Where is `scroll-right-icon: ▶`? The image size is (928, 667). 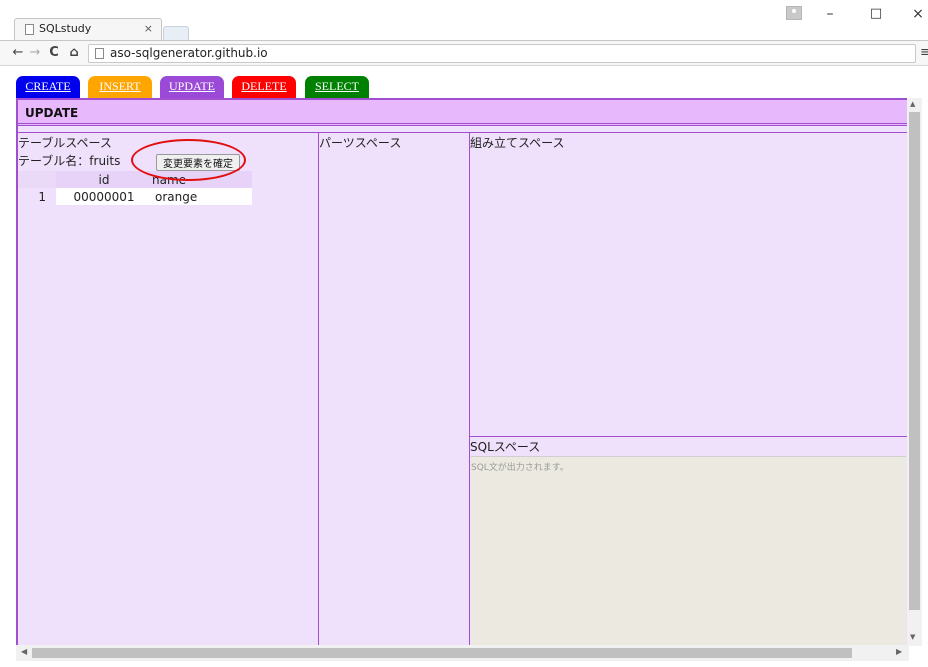 scroll-right-icon: ▶ is located at coordinates (899, 651).